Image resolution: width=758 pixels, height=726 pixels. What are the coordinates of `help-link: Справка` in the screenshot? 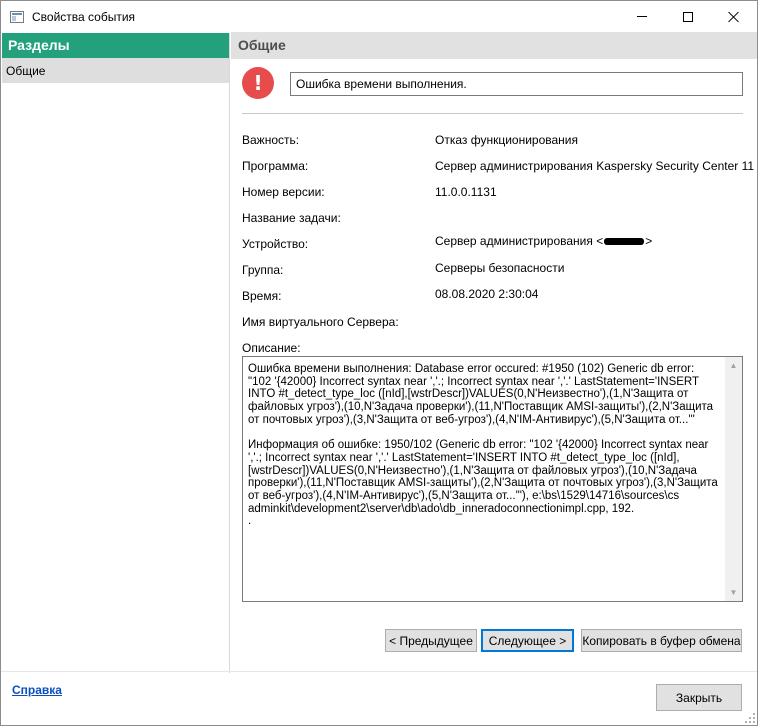 It's located at (37, 690).